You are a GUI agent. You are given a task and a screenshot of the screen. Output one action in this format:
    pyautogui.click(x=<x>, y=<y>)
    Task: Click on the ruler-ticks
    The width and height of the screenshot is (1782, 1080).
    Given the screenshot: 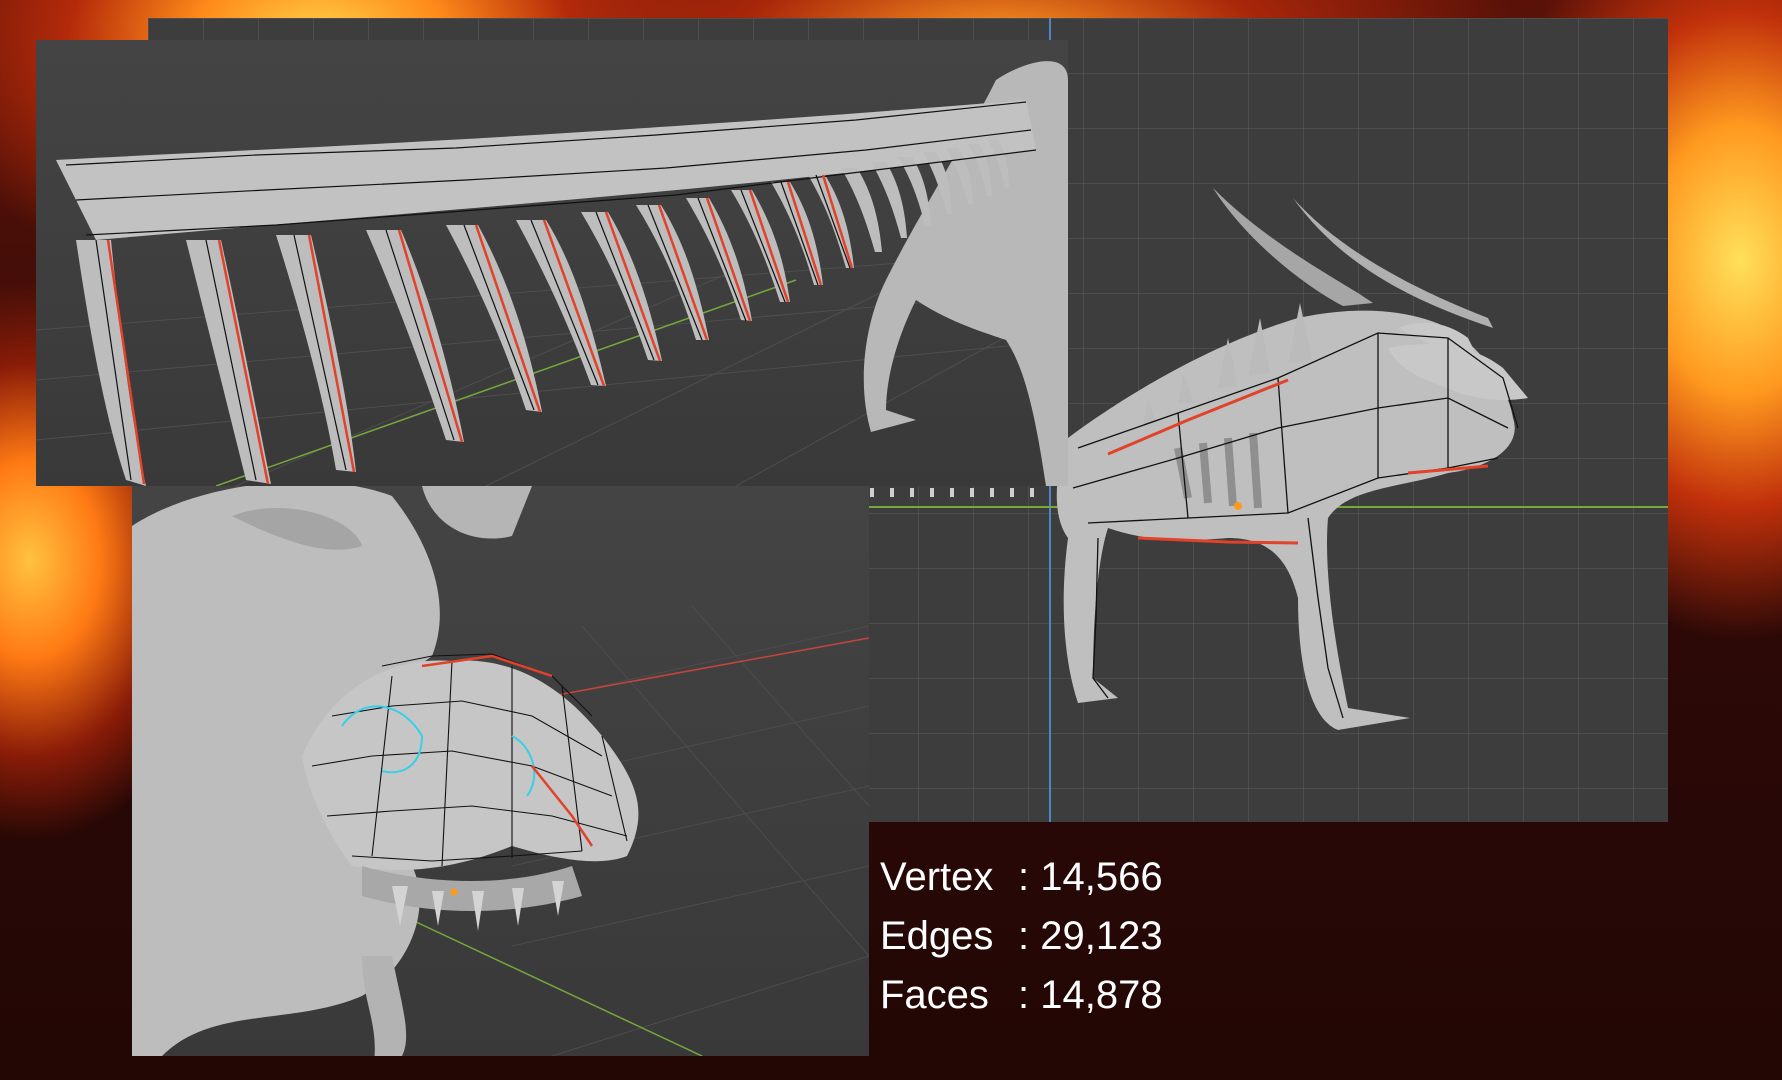 What is the action you would take?
    pyautogui.click(x=952, y=492)
    